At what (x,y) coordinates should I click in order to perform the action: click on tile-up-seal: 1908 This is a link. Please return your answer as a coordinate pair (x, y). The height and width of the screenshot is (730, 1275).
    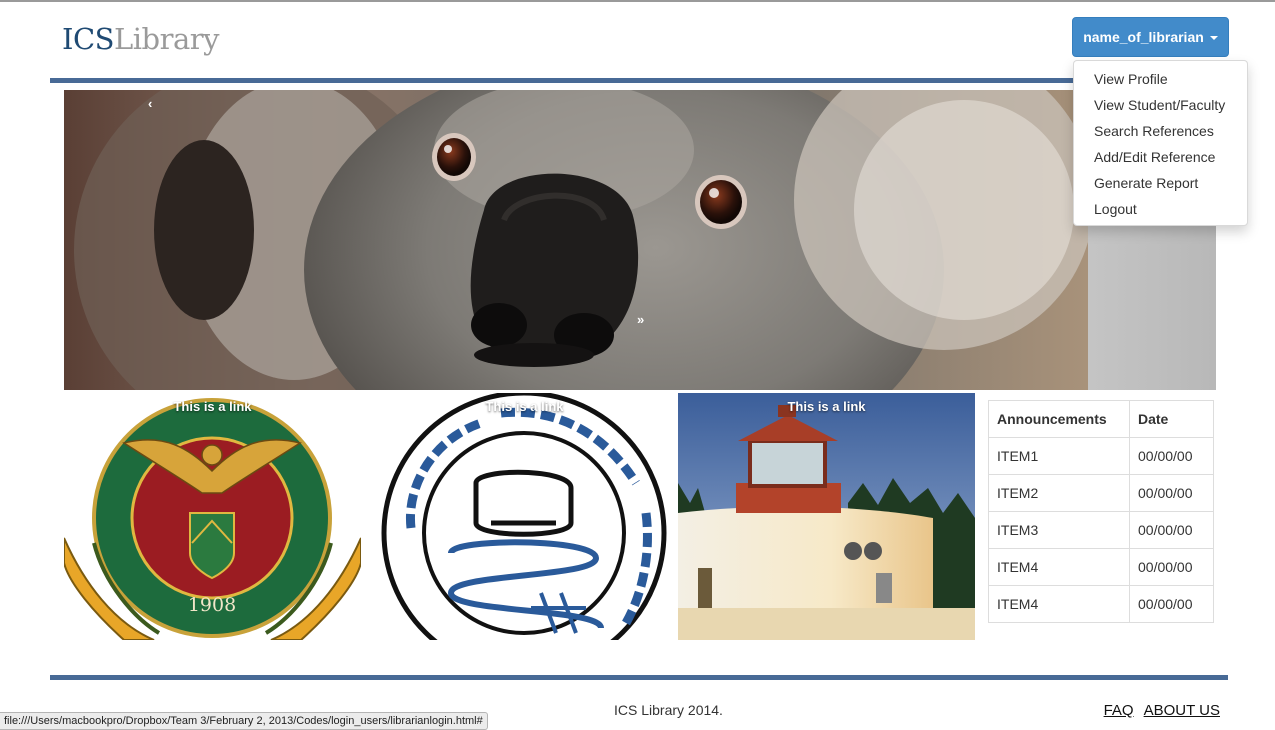
    Looking at the image, I should click on (212, 516).